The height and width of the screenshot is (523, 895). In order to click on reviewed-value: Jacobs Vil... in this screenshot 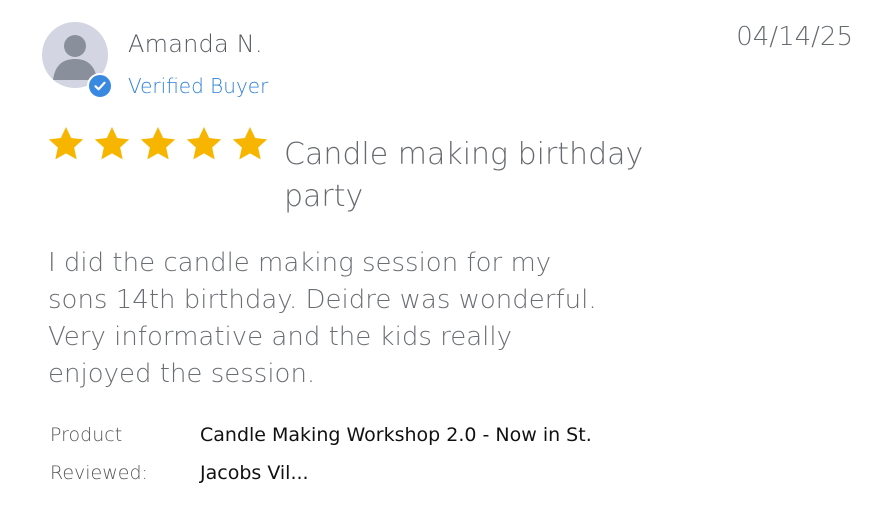, I will do `click(254, 473)`.